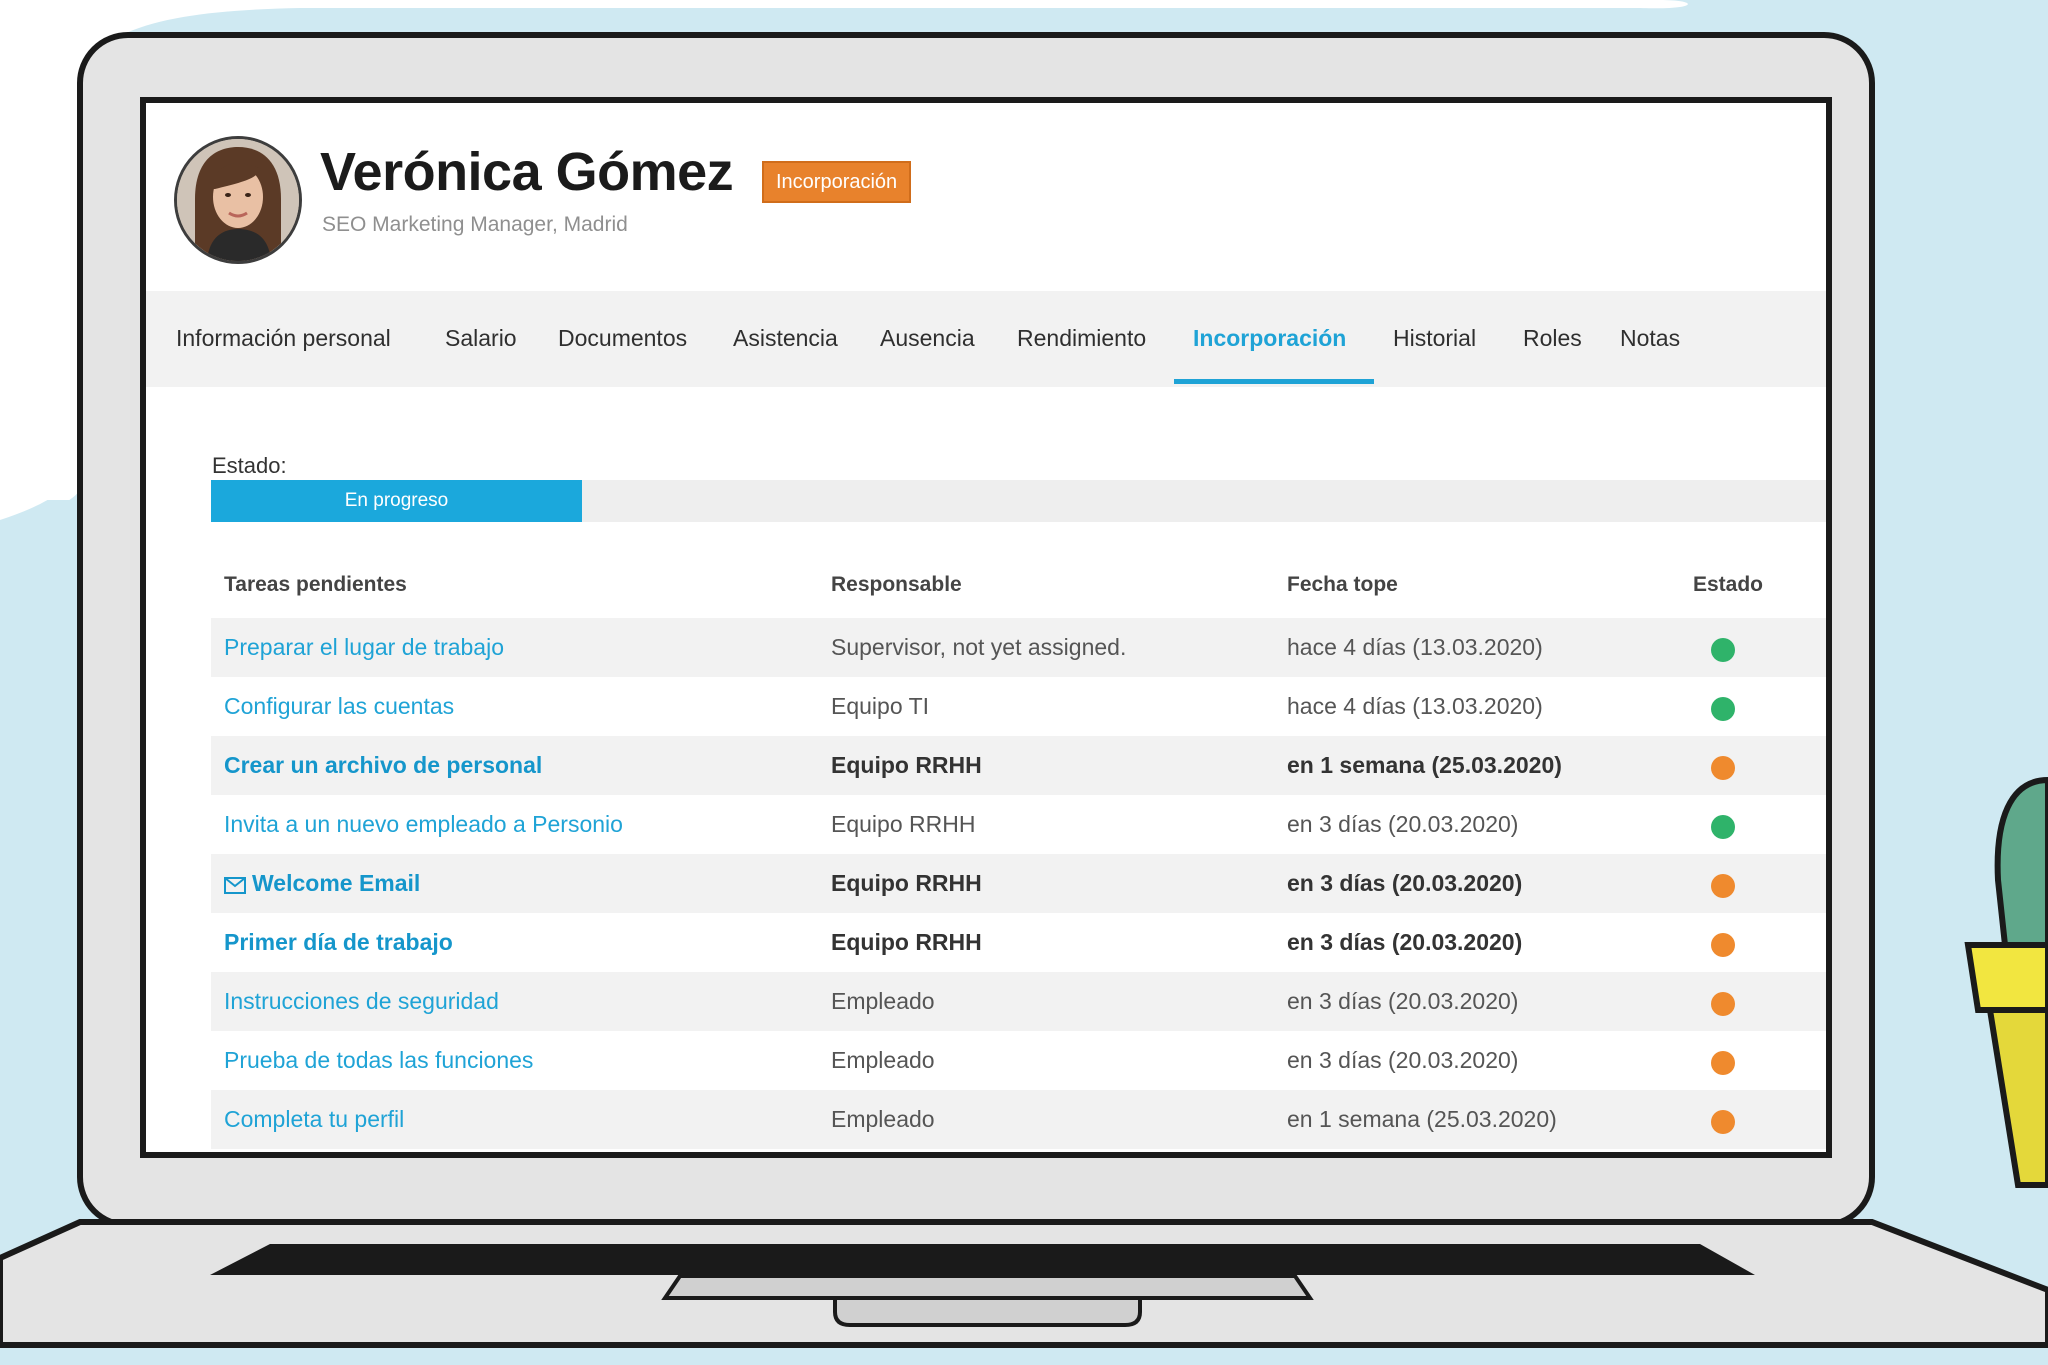 The width and height of the screenshot is (2048, 1365). I want to click on column-header-due: Fecha tope, so click(1342, 584).